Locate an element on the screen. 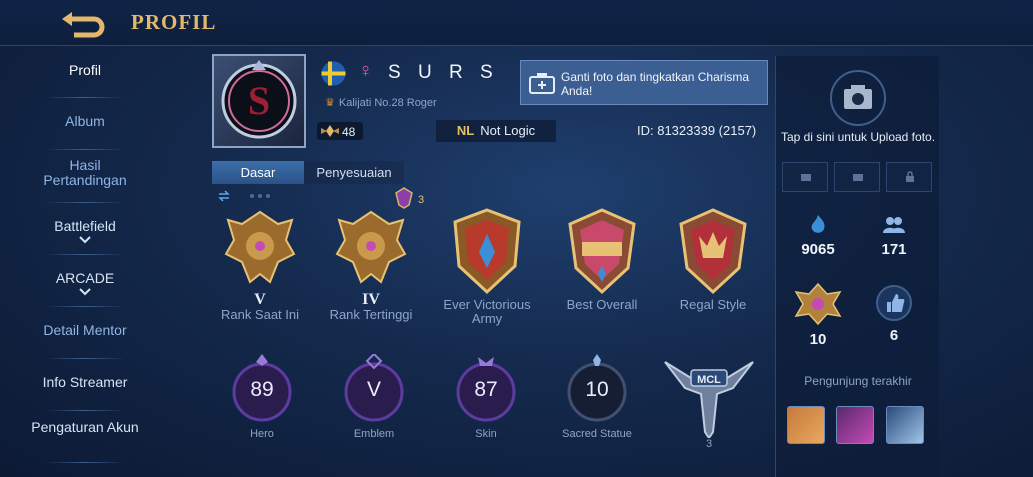 The height and width of the screenshot is (477, 1033). badge-count: 3 is located at coordinates (421, 200).